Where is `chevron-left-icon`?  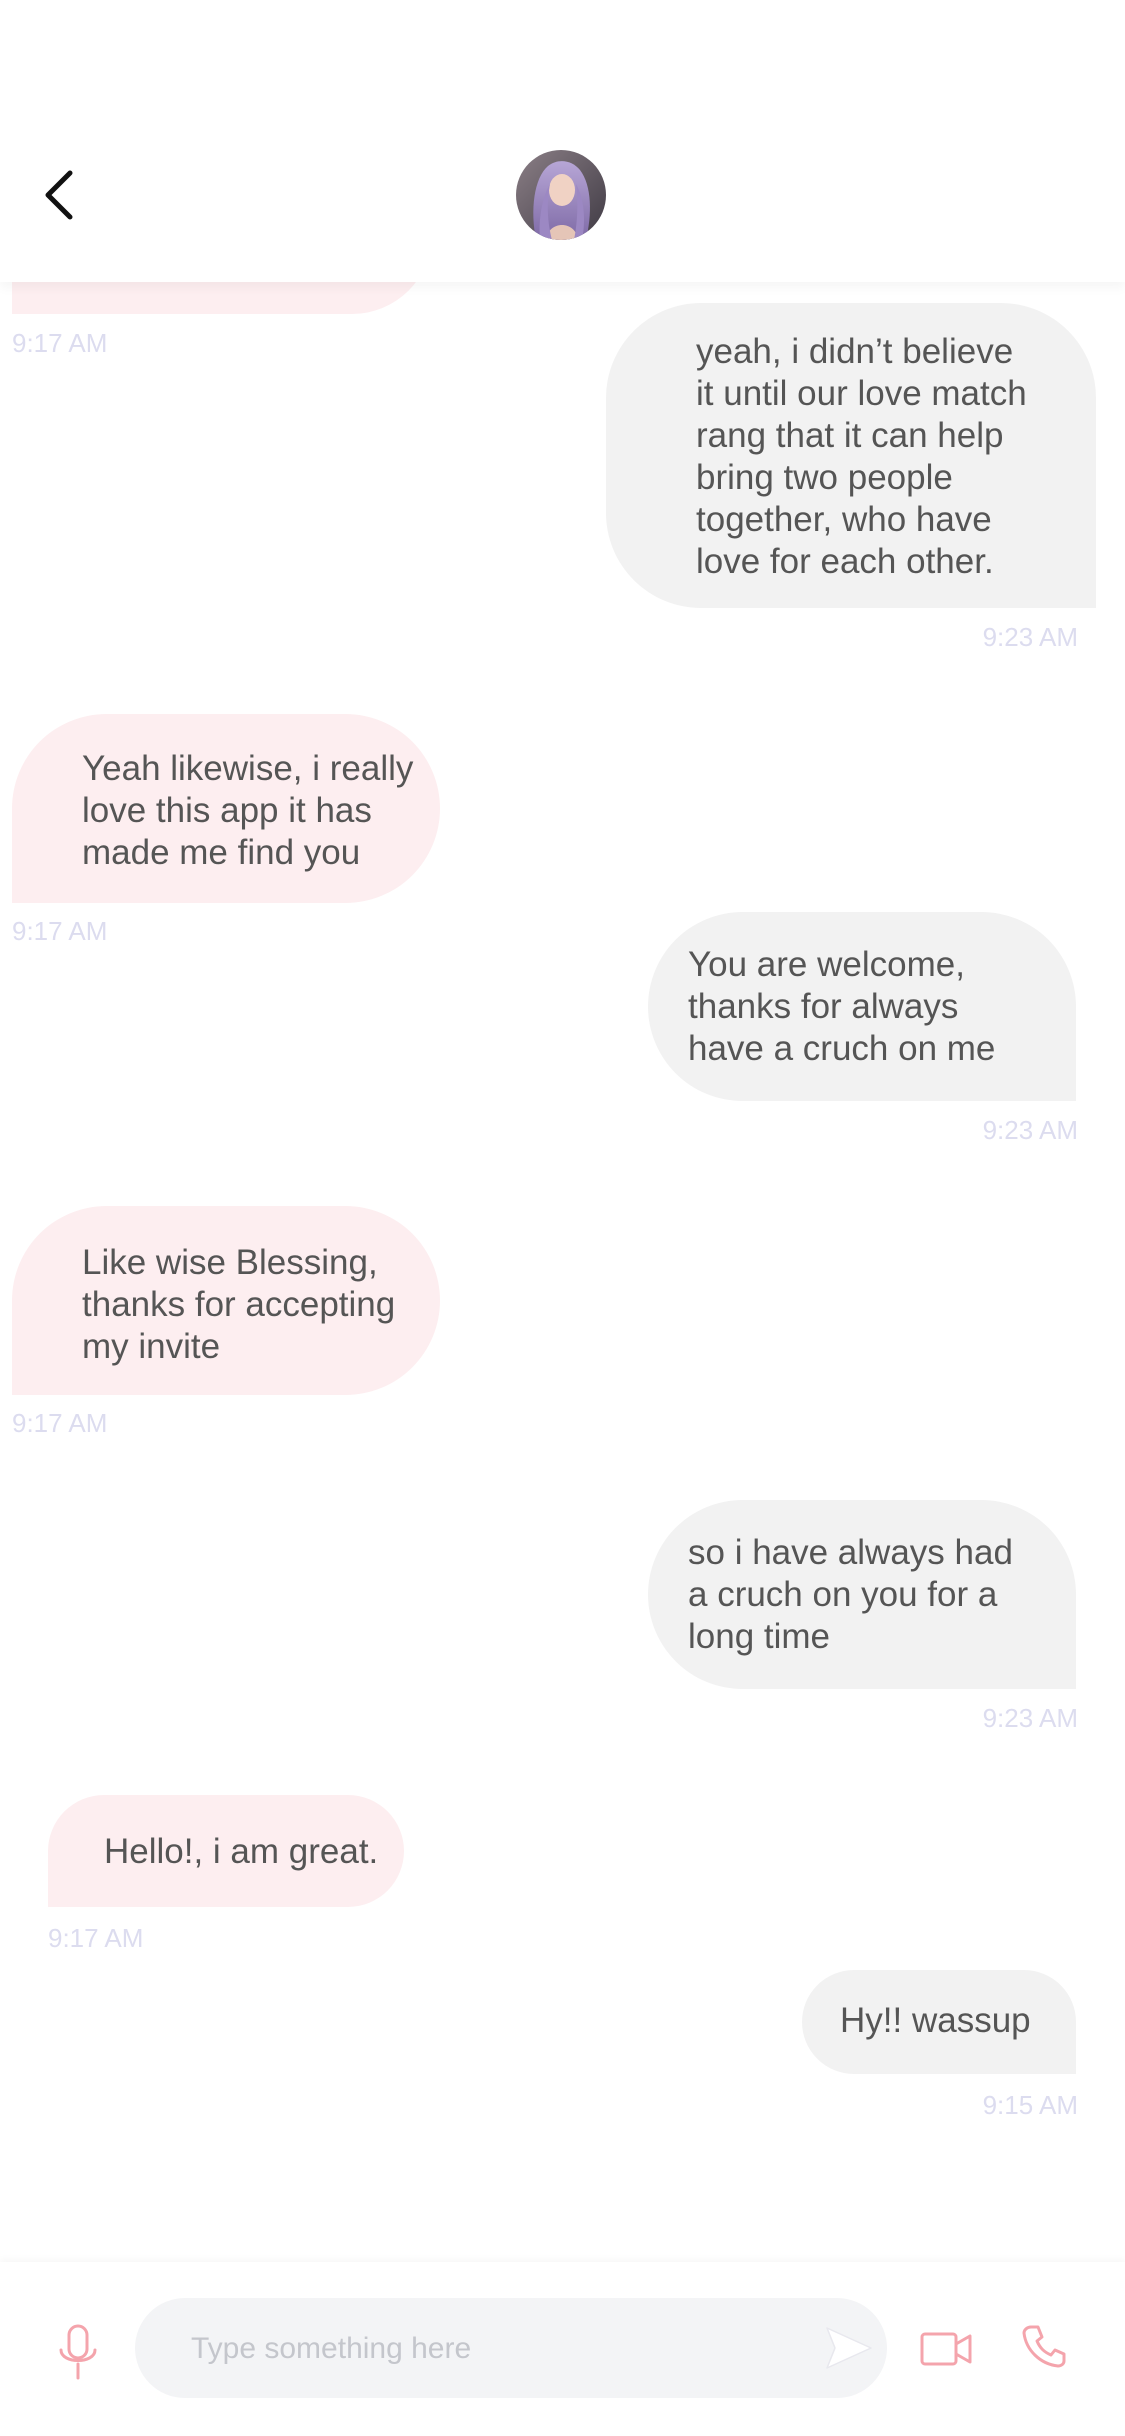
chevron-left-icon is located at coordinates (60, 195).